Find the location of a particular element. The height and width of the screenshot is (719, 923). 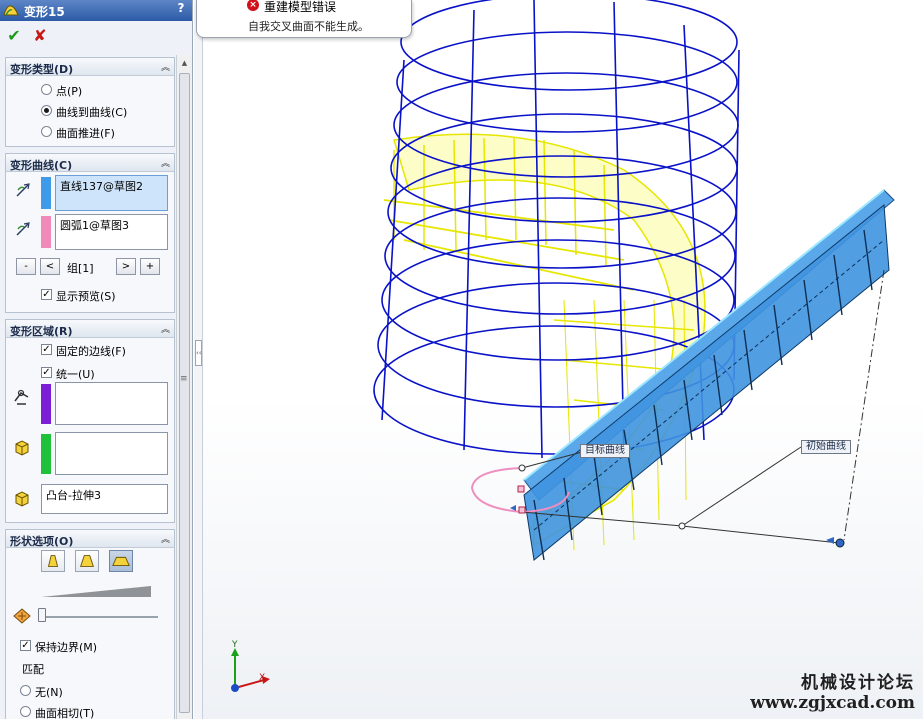

group-label: 组[1] is located at coordinates (80, 268).